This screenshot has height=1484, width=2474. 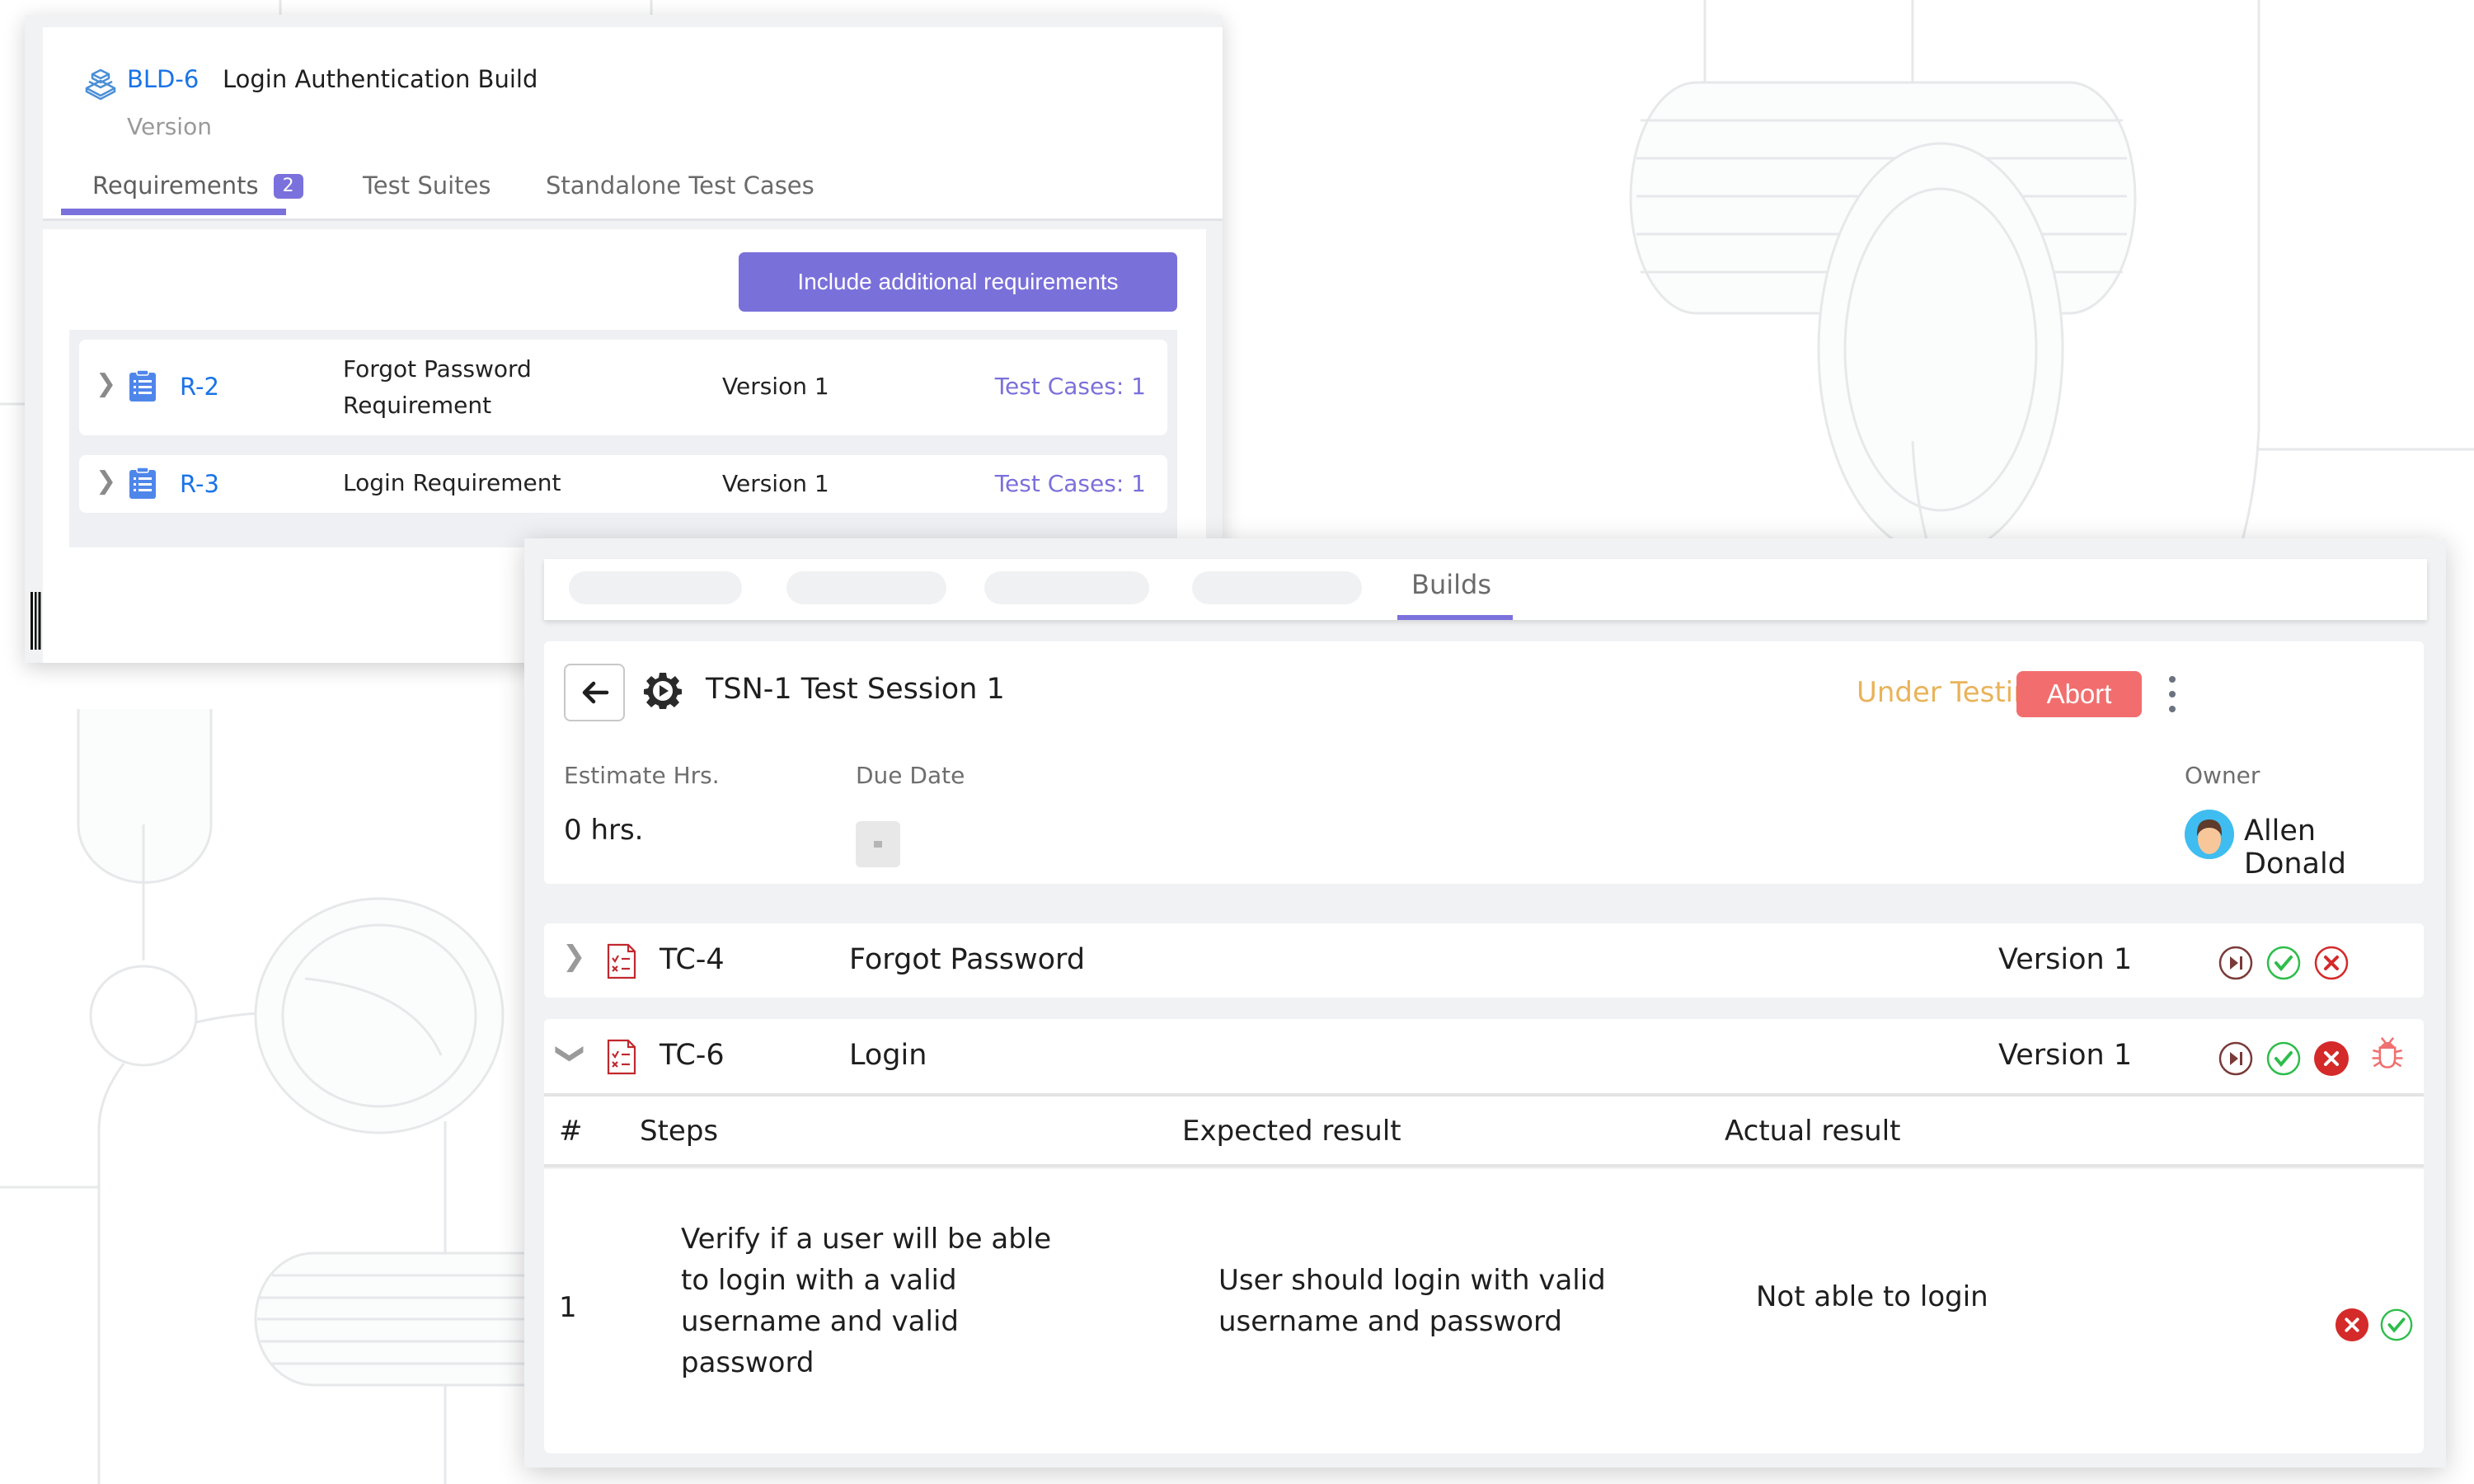 What do you see at coordinates (175, 185) in the screenshot?
I see `tab-label: Requirements` at bounding box center [175, 185].